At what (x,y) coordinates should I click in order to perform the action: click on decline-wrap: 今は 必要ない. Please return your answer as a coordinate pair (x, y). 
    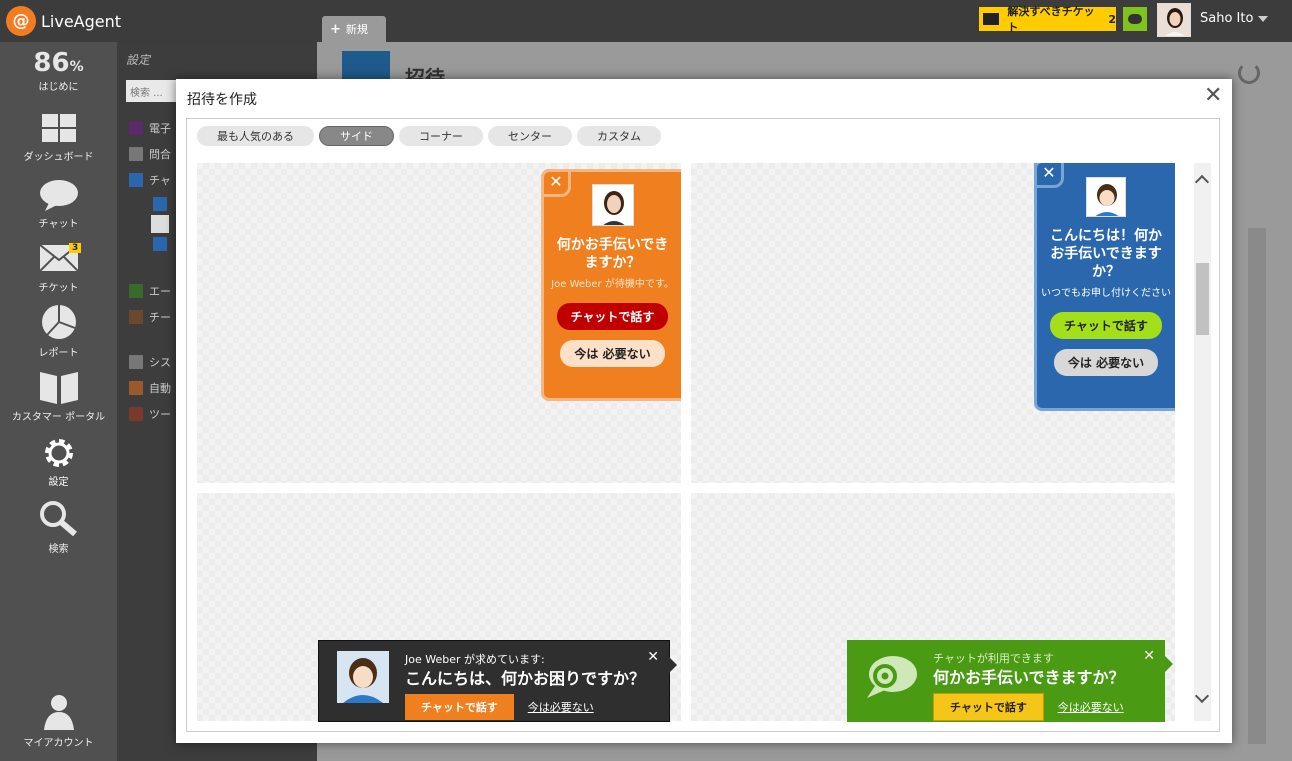
    Looking at the image, I should click on (612, 353).